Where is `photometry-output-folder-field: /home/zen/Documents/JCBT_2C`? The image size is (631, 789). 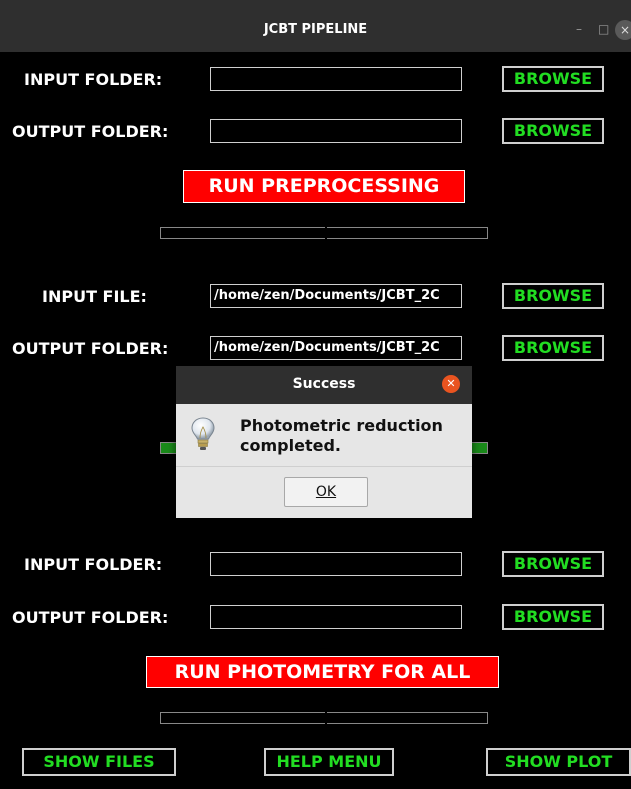
photometry-output-folder-field: /home/zen/Documents/JCBT_2C is located at coordinates (336, 348).